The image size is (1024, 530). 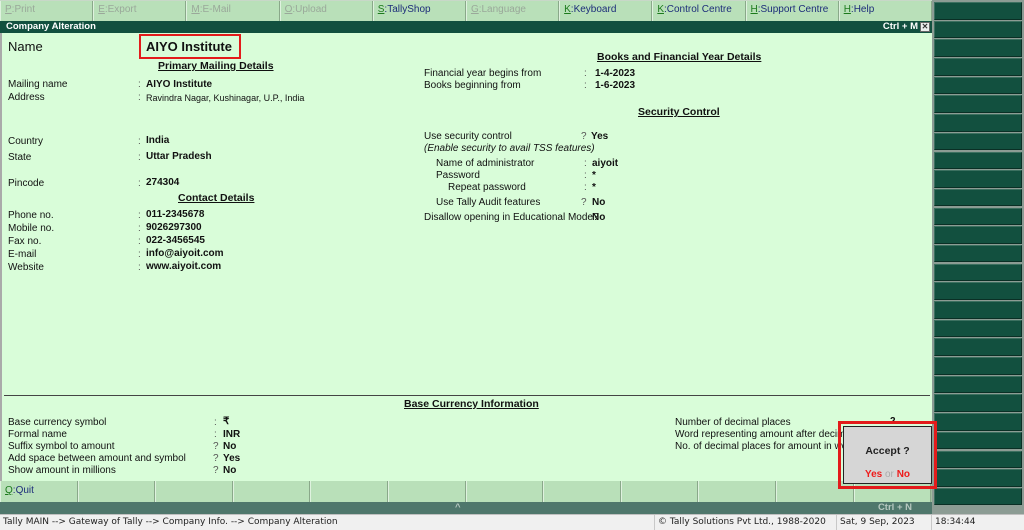 What do you see at coordinates (179, 84) in the screenshot?
I see `mailing-name-field: AIYO Institute` at bounding box center [179, 84].